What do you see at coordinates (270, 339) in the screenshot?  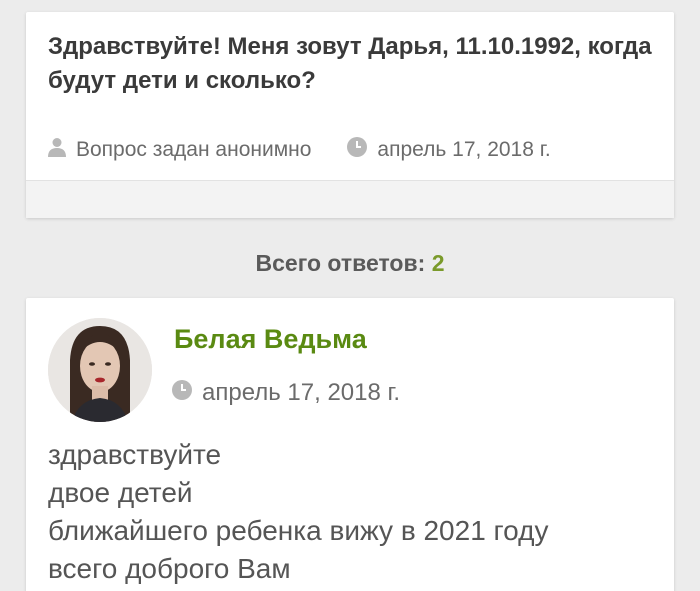 I see `answer-author-name: Белая Ведьма` at bounding box center [270, 339].